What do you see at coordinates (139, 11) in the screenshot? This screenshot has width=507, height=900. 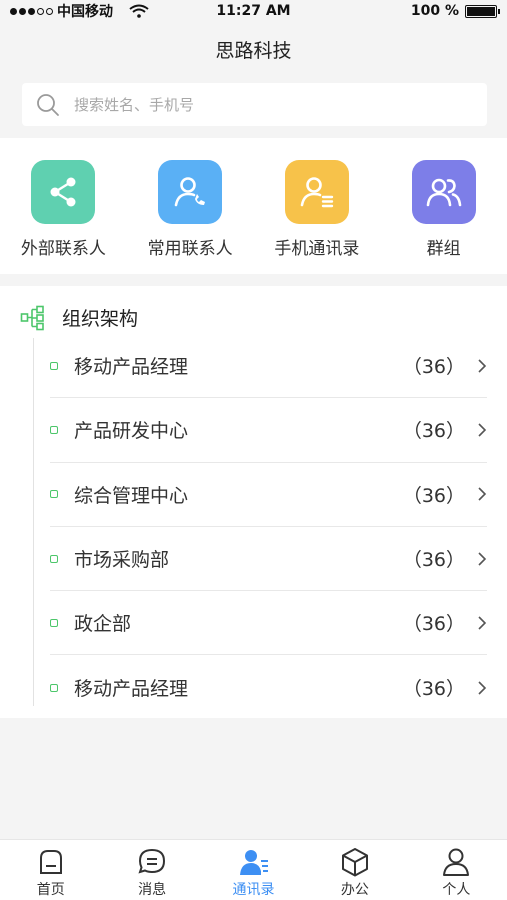 I see `wifi-icon` at bounding box center [139, 11].